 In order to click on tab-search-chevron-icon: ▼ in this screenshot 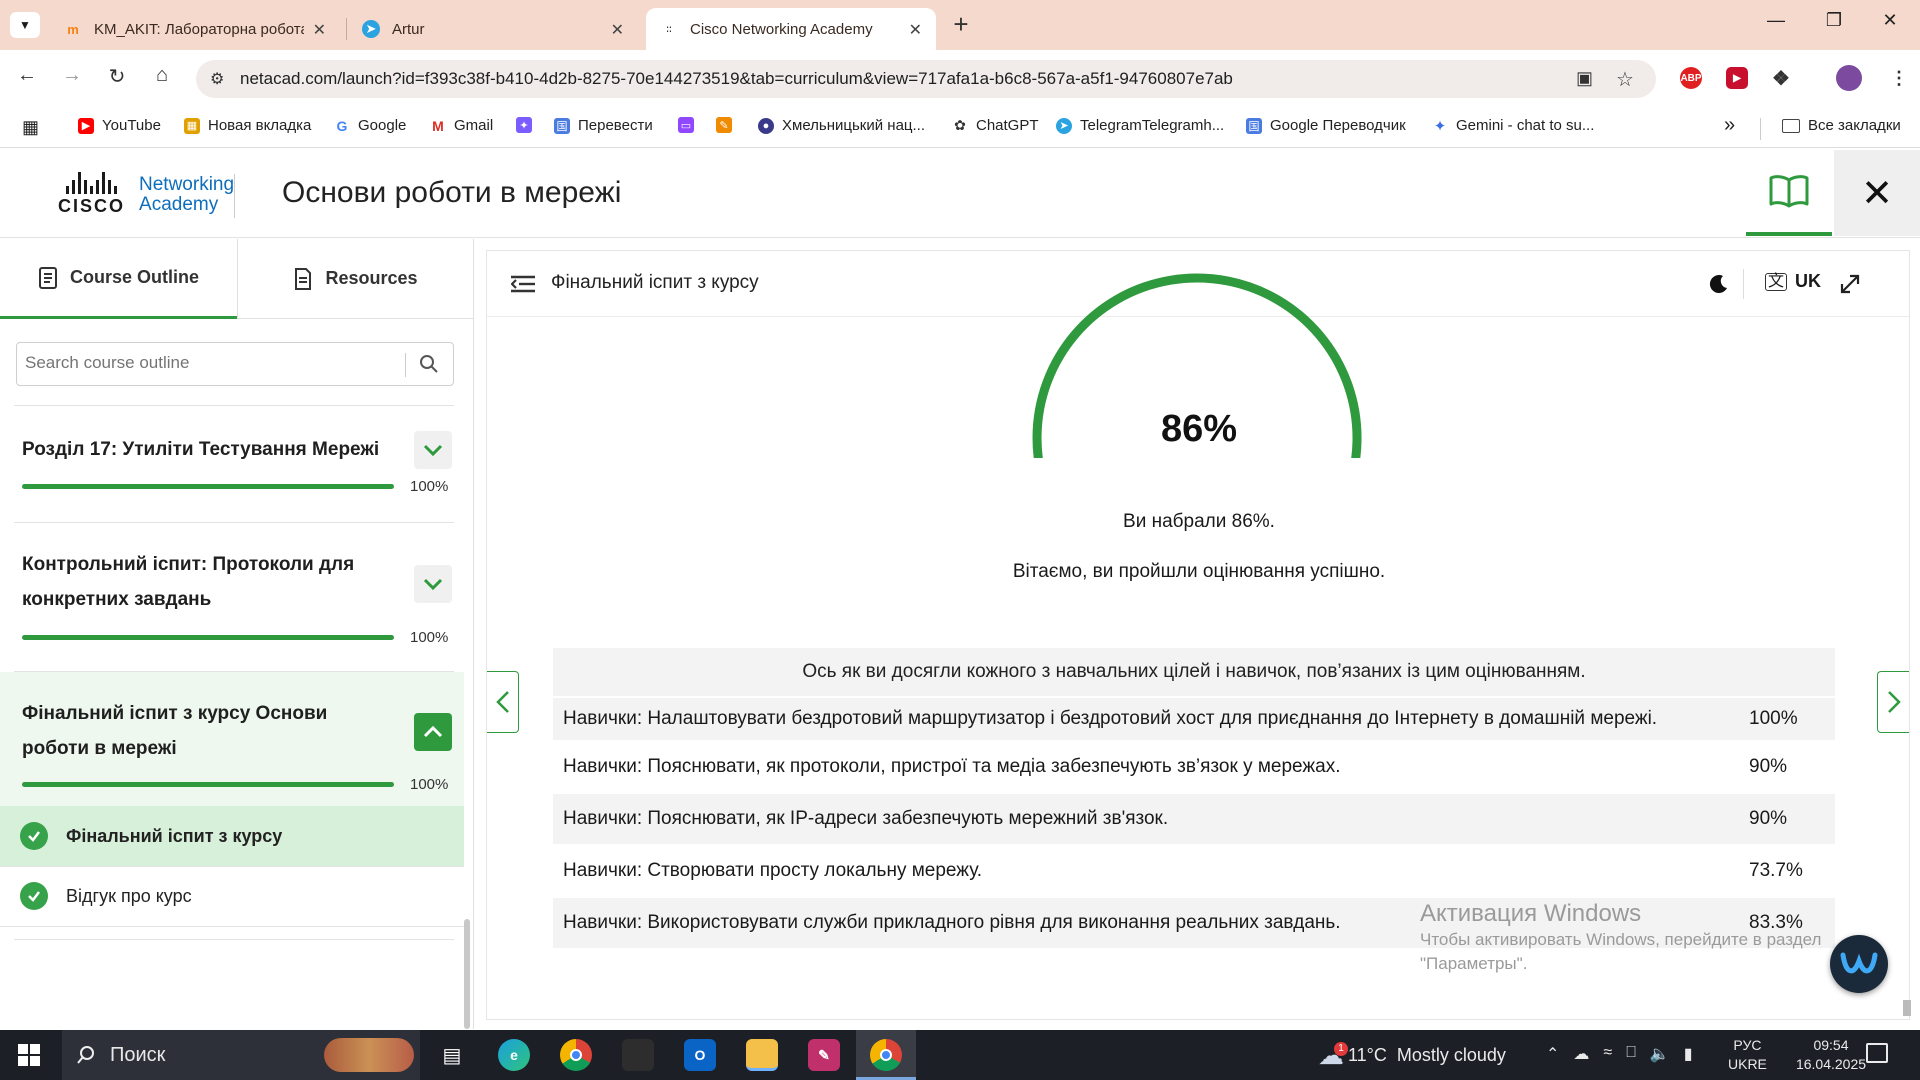, I will do `click(25, 25)`.